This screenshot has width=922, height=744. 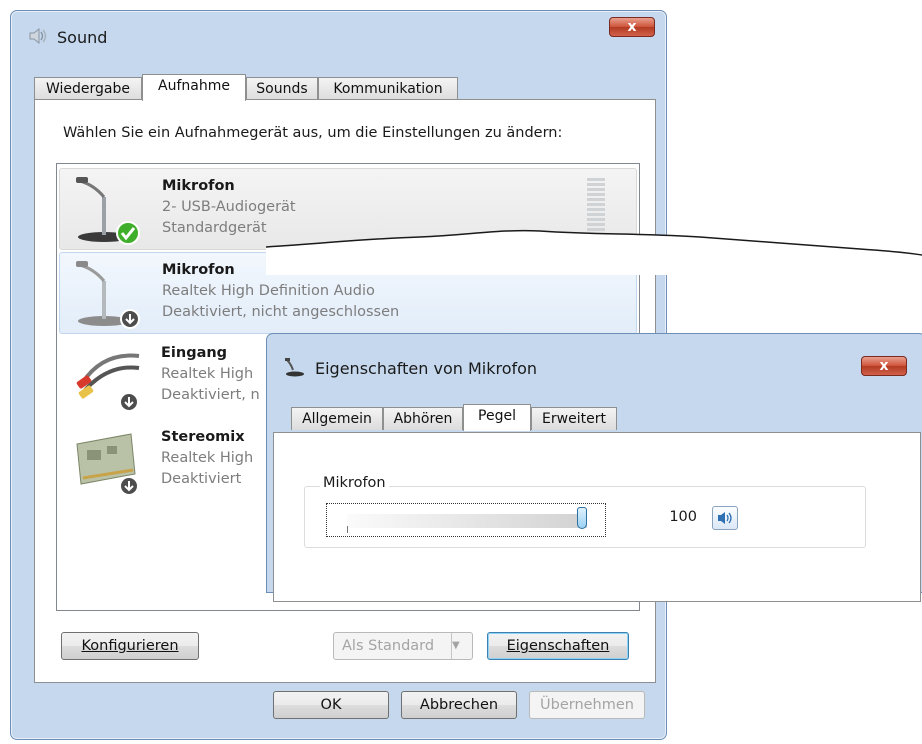 I want to click on device-driver: 2- USB-Audiogerät, so click(x=229, y=207).